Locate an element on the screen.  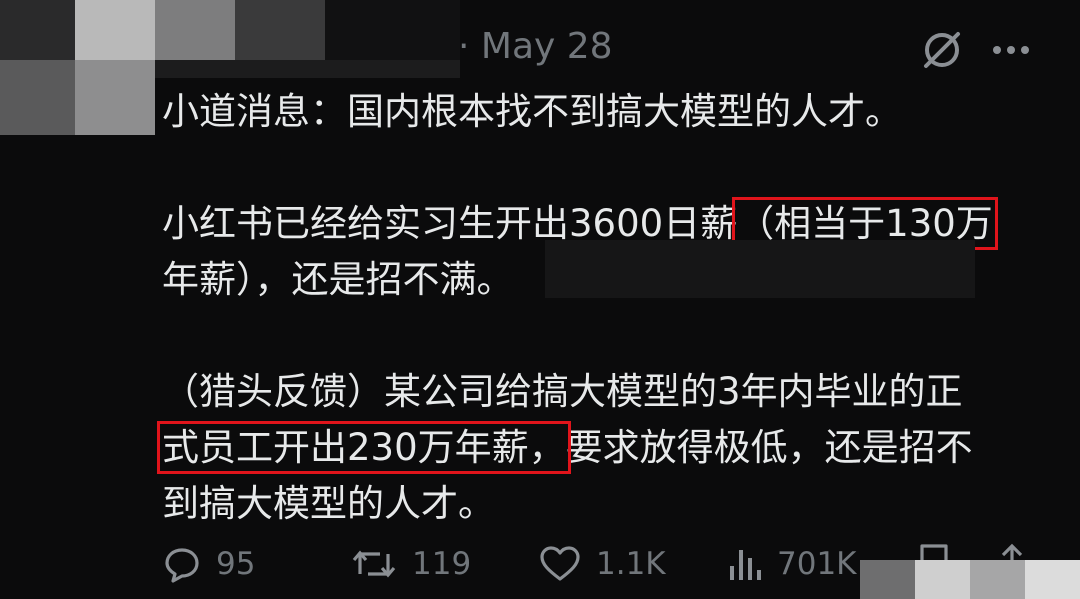
post-paragraph-3-line-2: 式员工开出230万年薪，要求放得极低，还是招不 is located at coordinates (599, 448).